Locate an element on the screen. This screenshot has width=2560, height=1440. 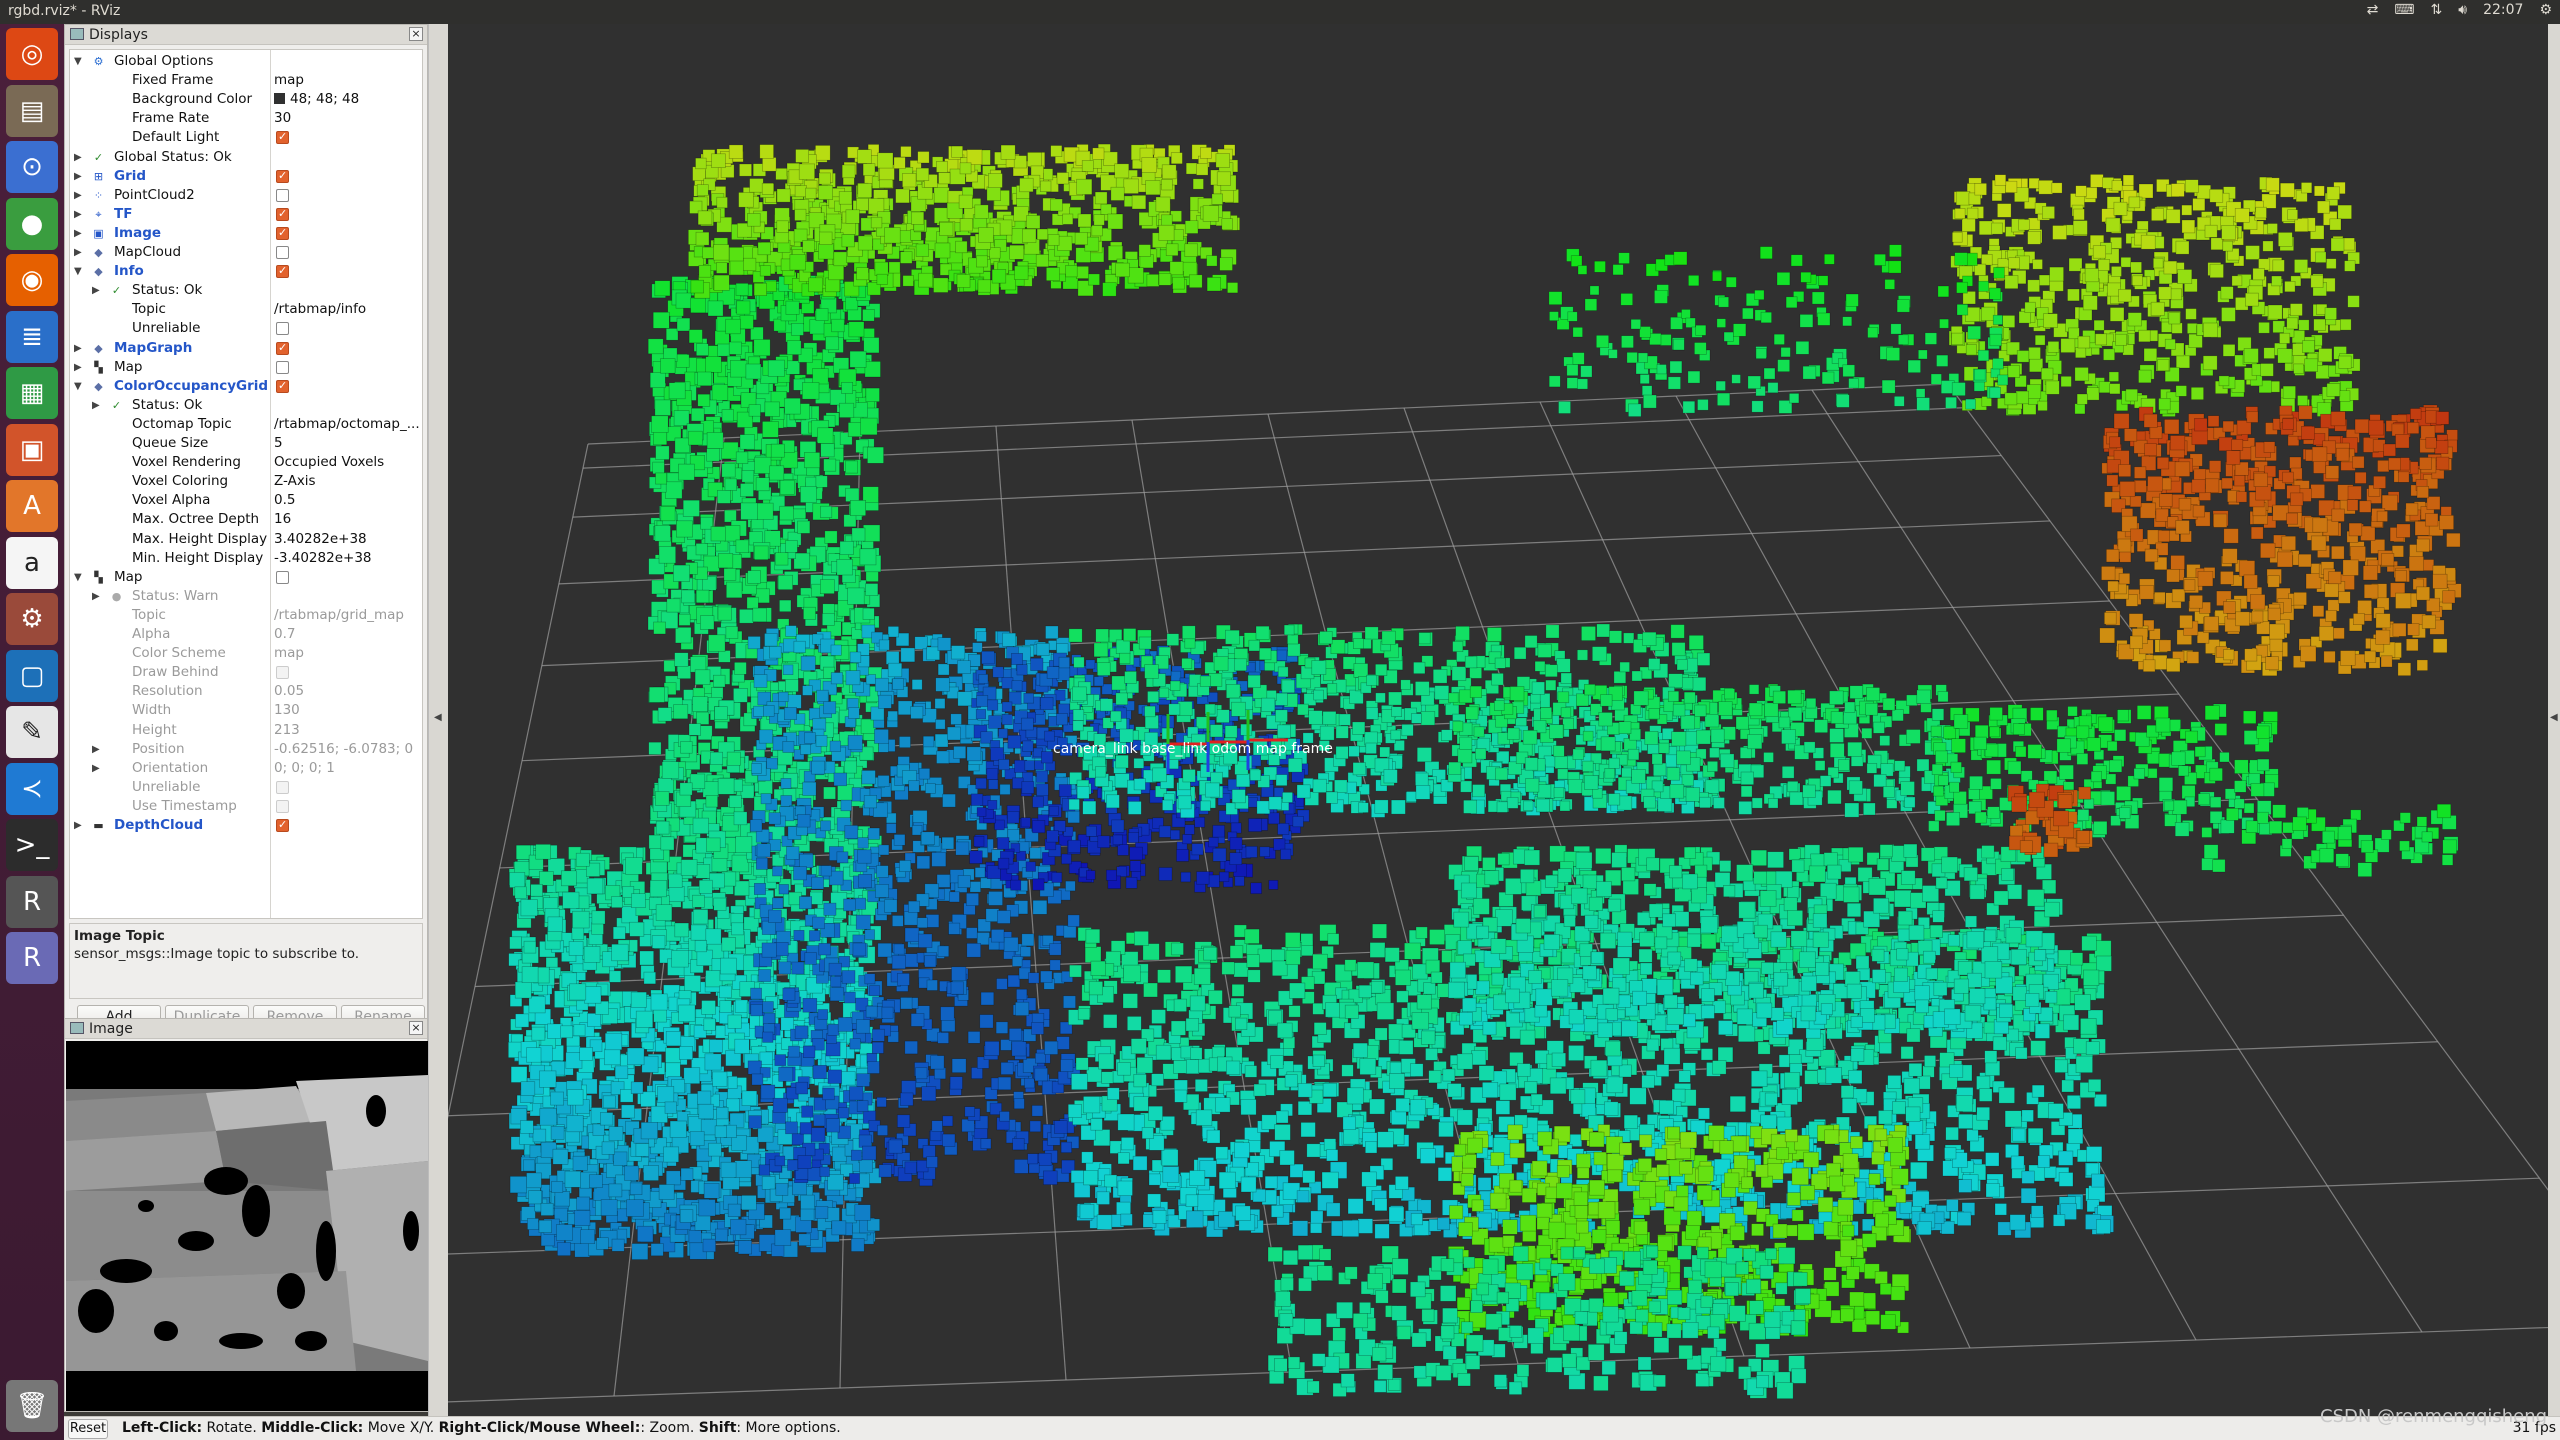
tree-row: Min. Height Display -3.40282e+38 is located at coordinates (246, 558).